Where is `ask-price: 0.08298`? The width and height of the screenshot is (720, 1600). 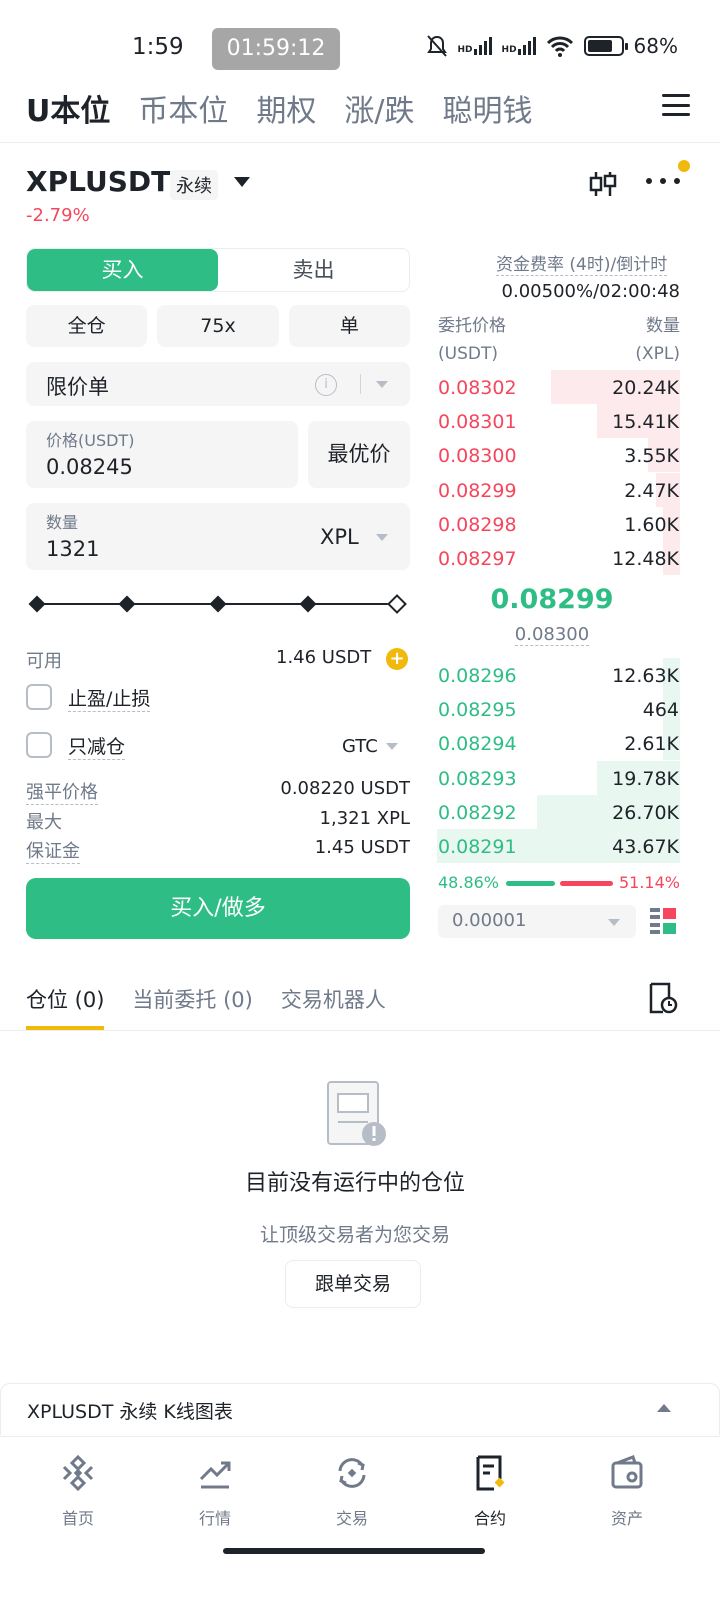 ask-price: 0.08298 is located at coordinates (477, 524).